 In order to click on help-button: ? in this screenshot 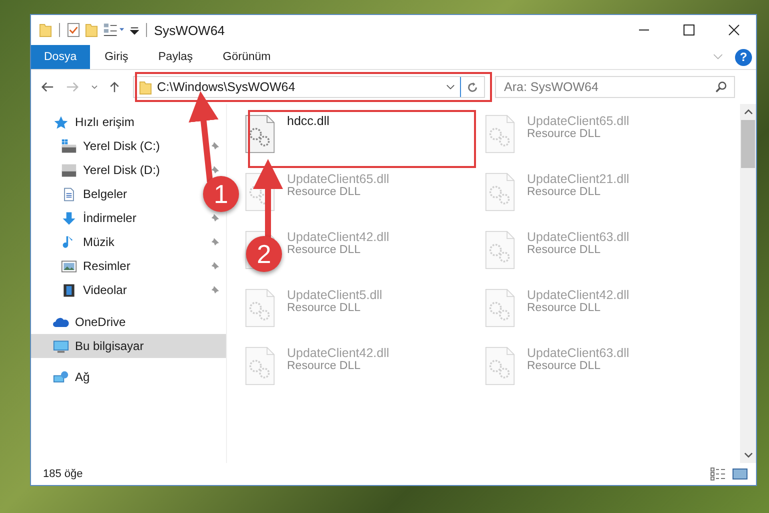, I will do `click(743, 57)`.